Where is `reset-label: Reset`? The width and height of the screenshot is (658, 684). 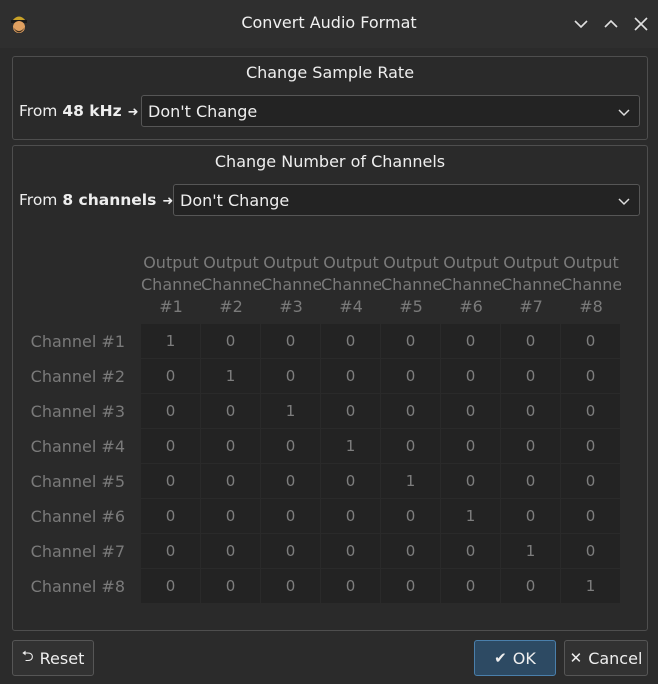 reset-label: Reset is located at coordinates (62, 658).